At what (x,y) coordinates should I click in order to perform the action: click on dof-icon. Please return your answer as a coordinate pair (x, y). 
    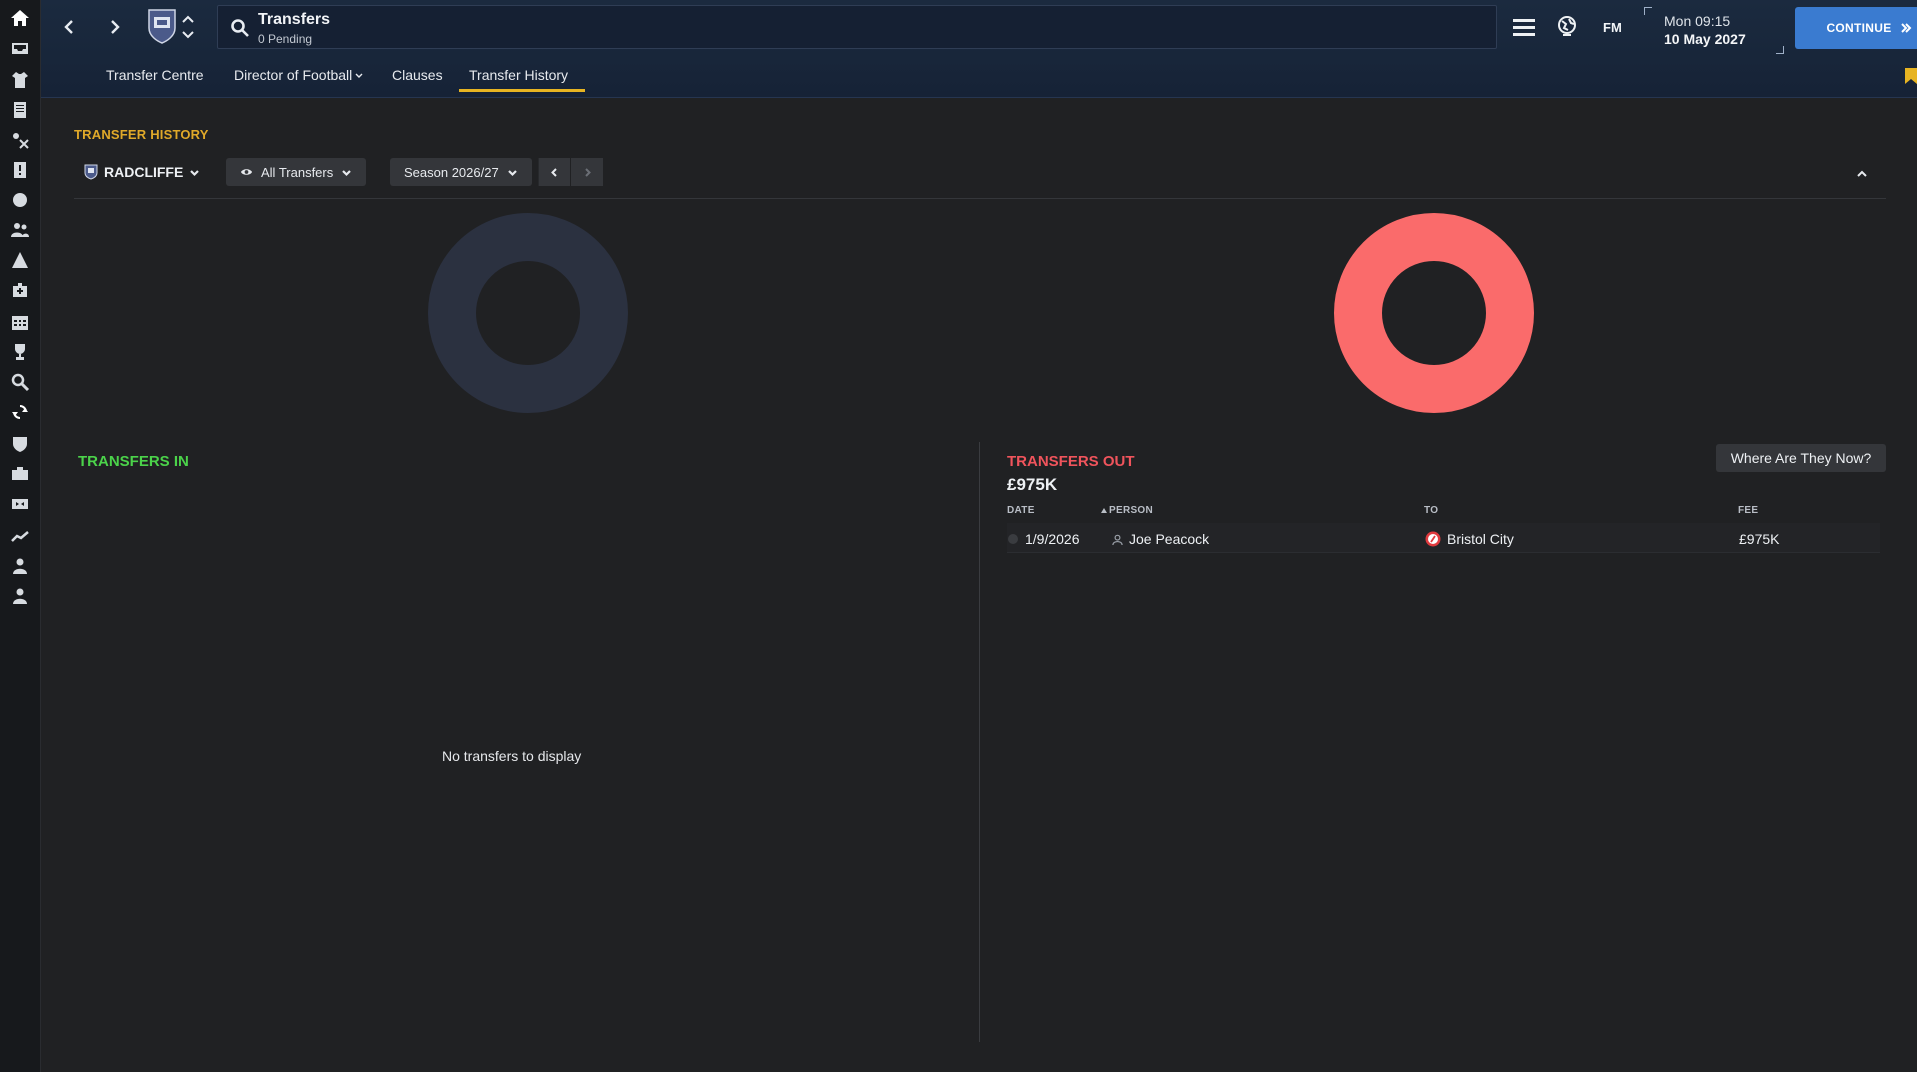
    Looking at the image, I should click on (20, 504).